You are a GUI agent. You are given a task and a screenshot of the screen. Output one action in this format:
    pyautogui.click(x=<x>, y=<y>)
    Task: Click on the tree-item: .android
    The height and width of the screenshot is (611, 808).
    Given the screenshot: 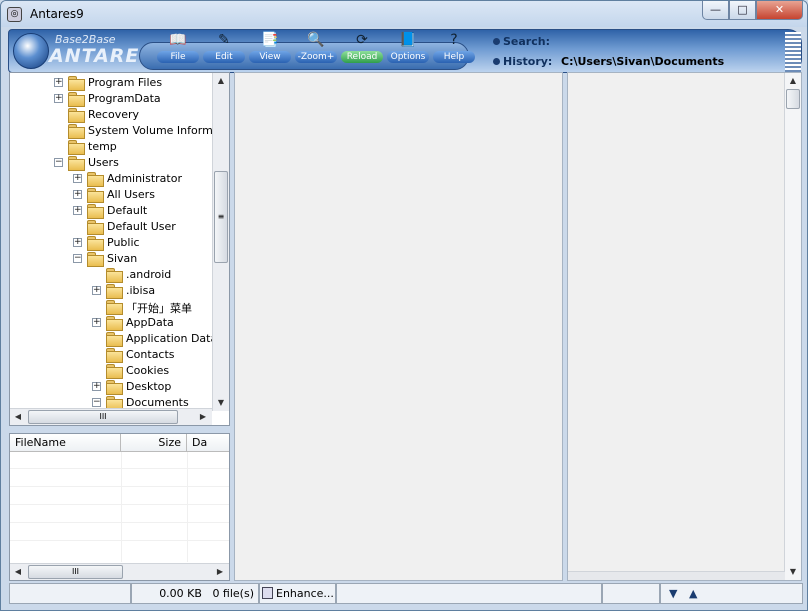 What is the action you would take?
    pyautogui.click(x=112, y=275)
    